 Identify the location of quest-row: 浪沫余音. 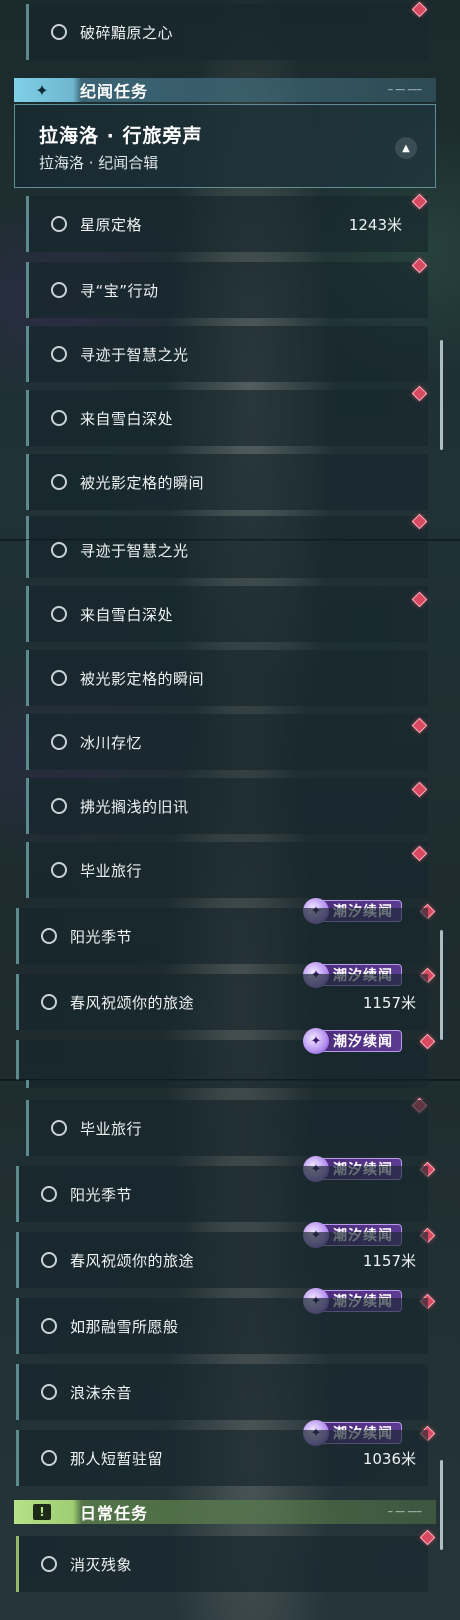
(222, 1392).